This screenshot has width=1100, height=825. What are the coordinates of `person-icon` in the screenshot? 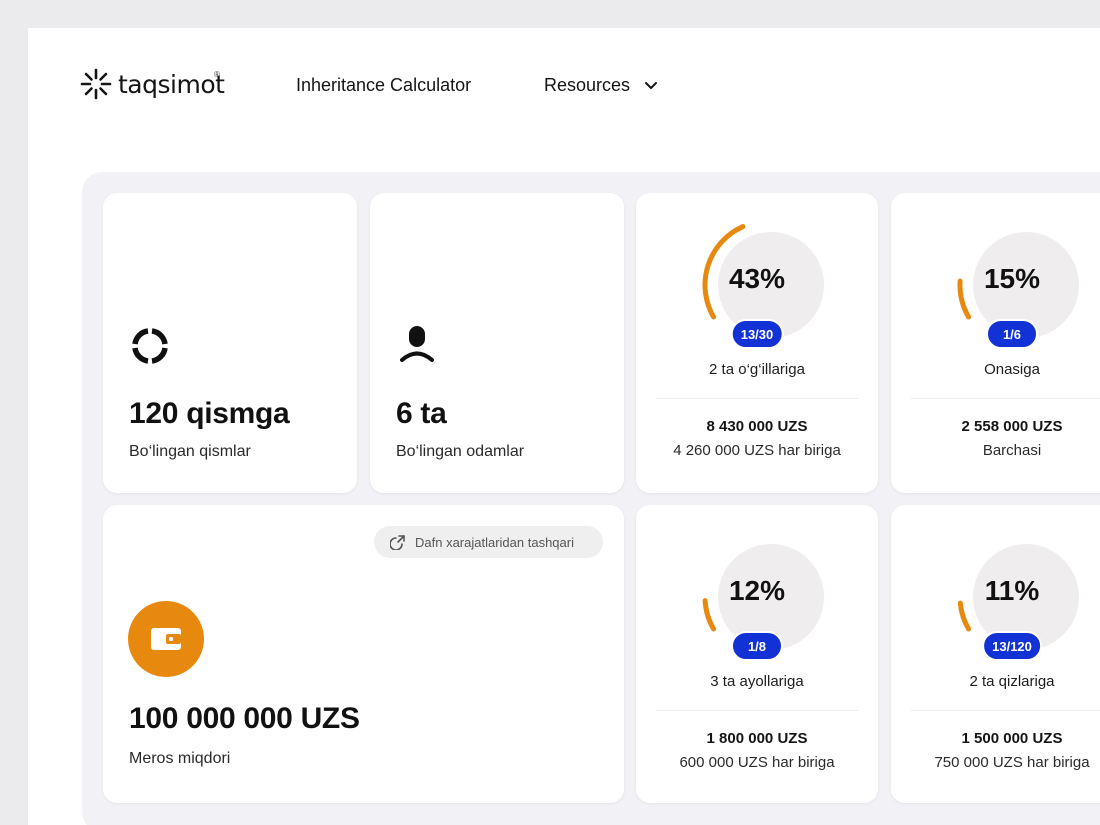 It's located at (417, 344).